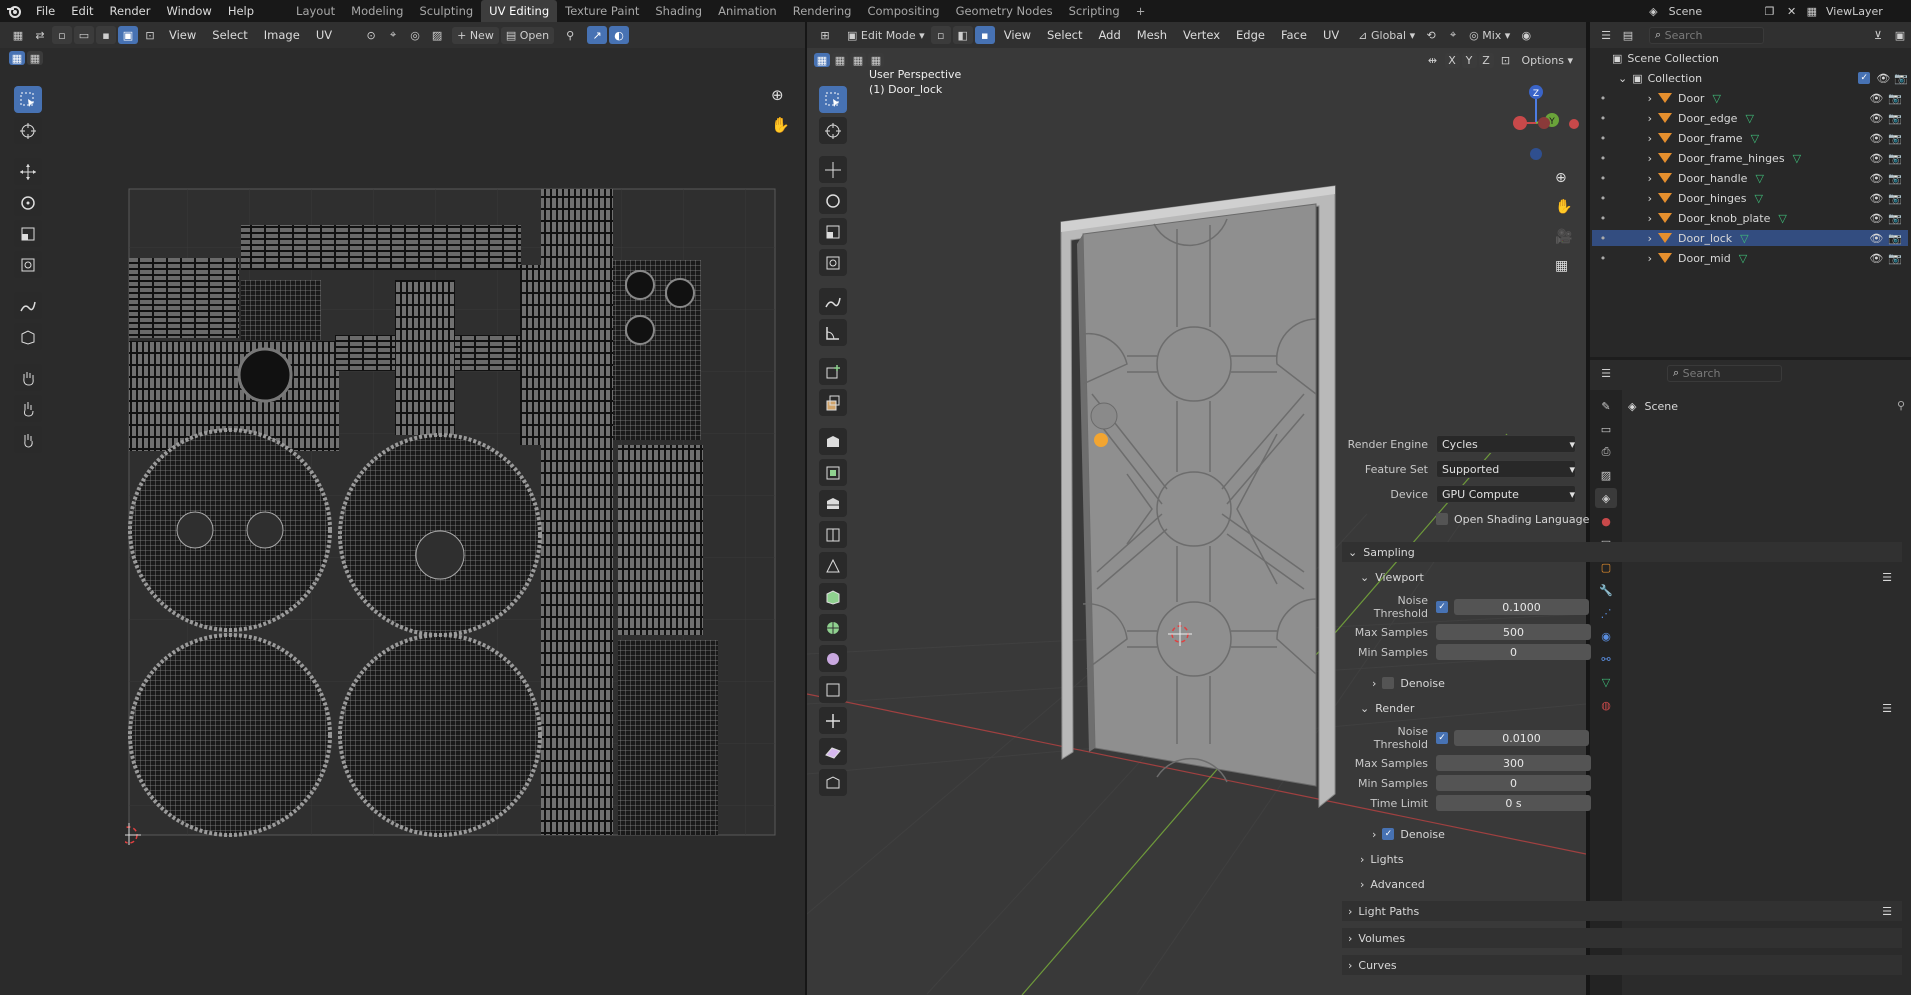  Describe the element at coordinates (35, 58) in the screenshot. I see `select-mode-extend-icon: ▦` at that location.